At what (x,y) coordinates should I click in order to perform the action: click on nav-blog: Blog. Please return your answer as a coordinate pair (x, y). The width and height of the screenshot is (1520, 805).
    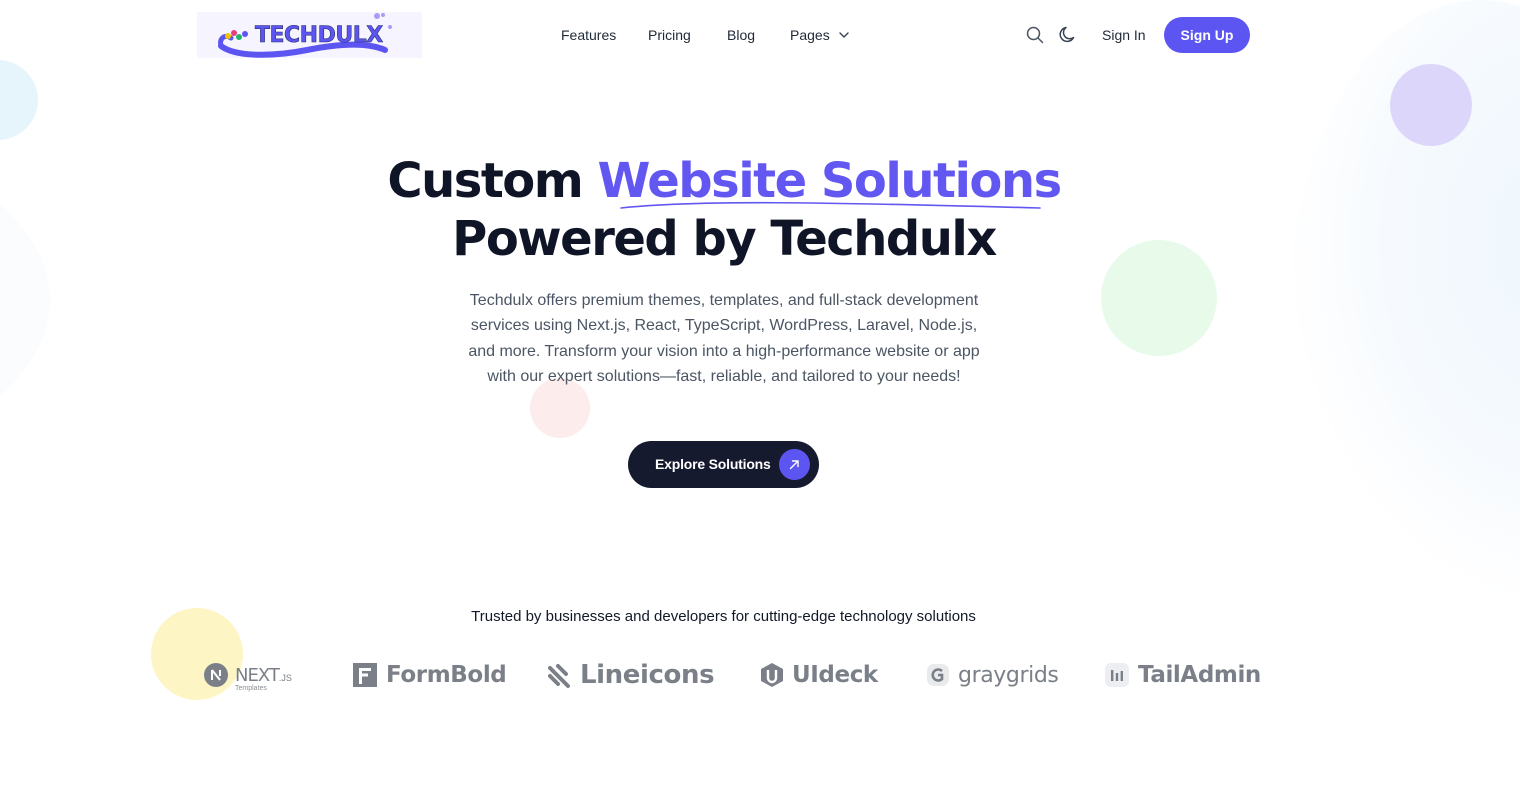
    Looking at the image, I should click on (741, 35).